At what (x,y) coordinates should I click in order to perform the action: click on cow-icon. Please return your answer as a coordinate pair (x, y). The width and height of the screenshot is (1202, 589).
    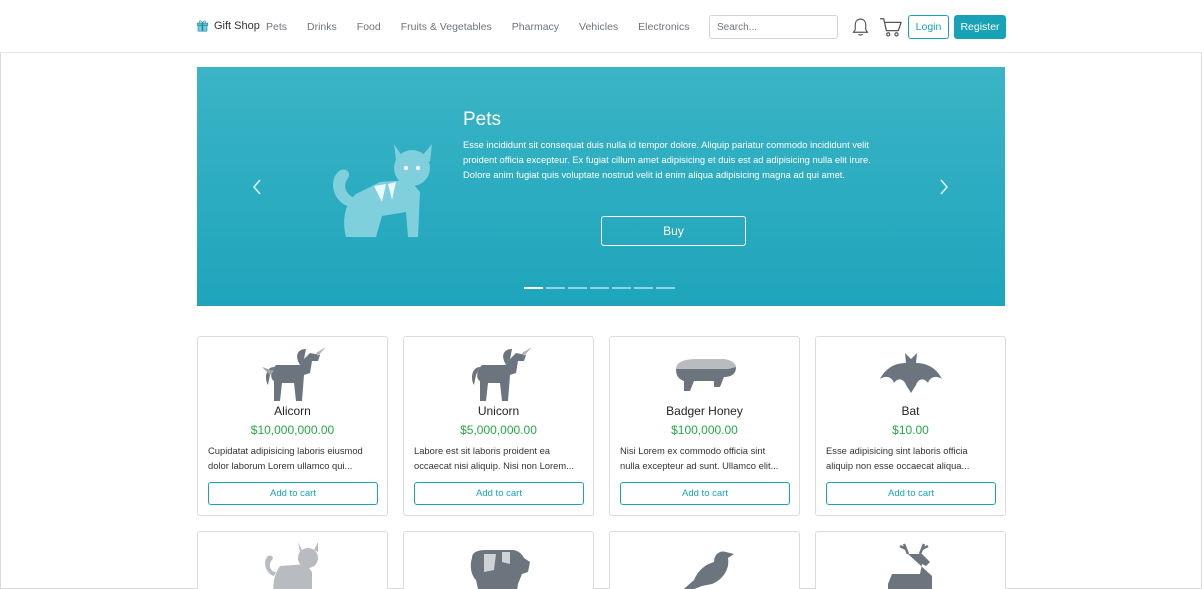
    Looking at the image, I should click on (500, 569).